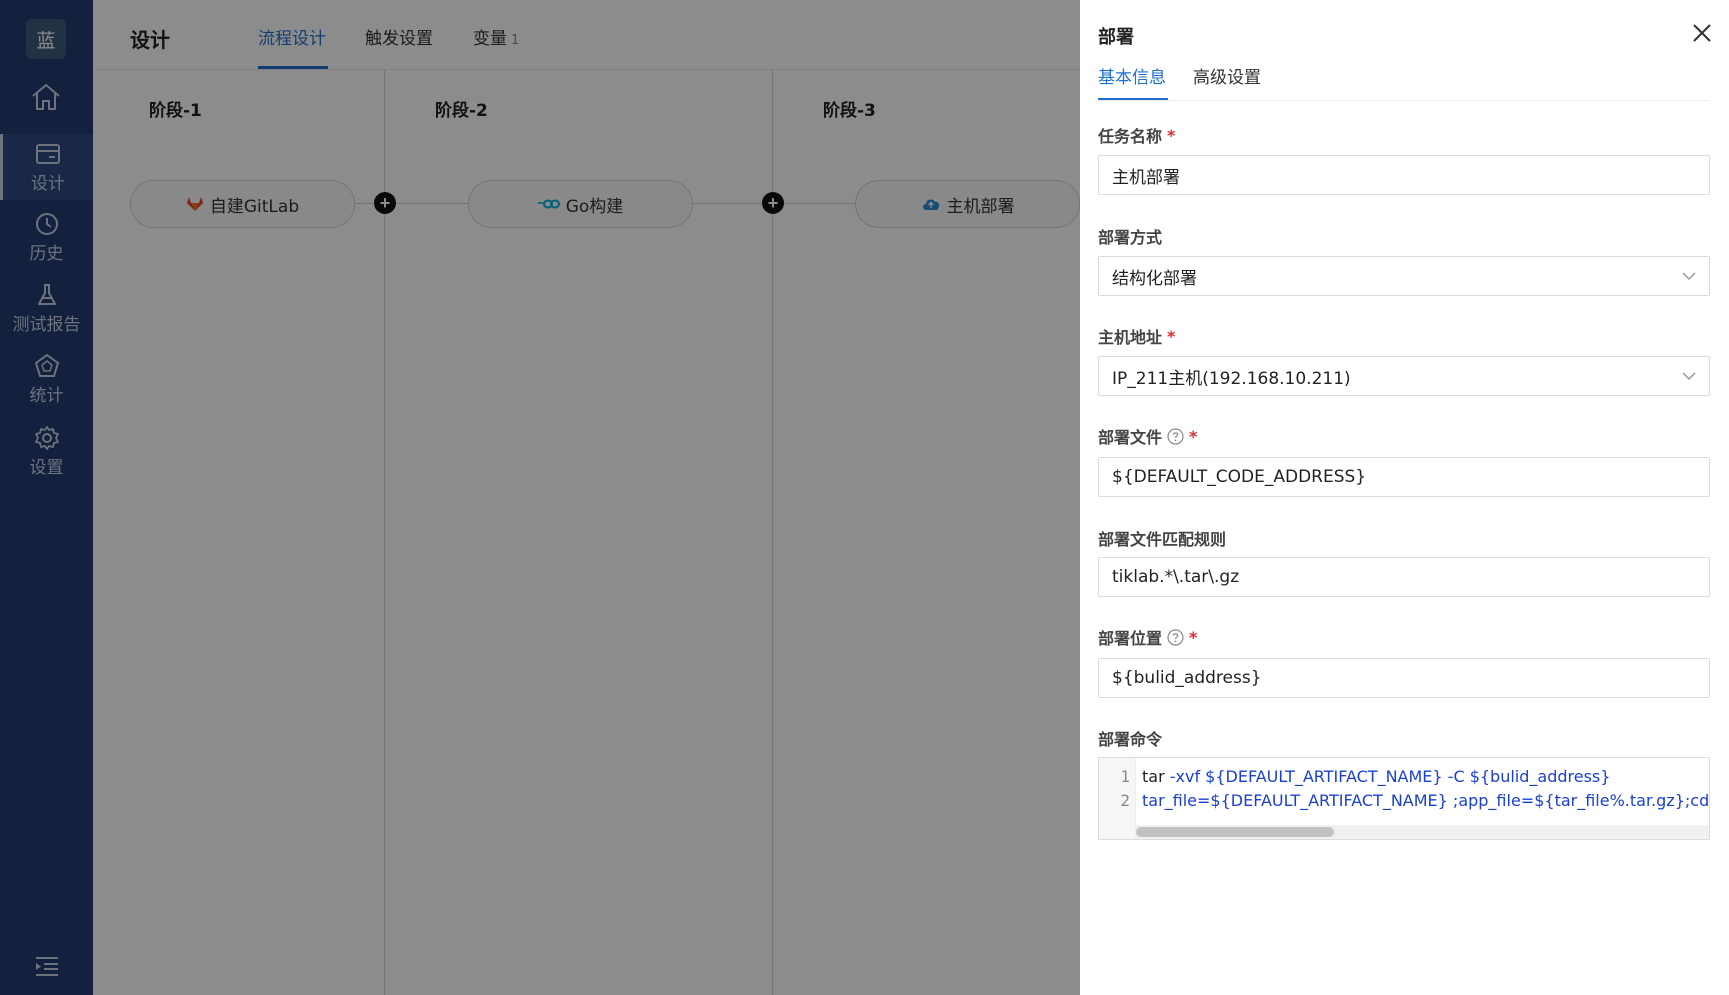 The height and width of the screenshot is (995, 1729). I want to click on field-label-text: 部署命令, so click(1130, 739).